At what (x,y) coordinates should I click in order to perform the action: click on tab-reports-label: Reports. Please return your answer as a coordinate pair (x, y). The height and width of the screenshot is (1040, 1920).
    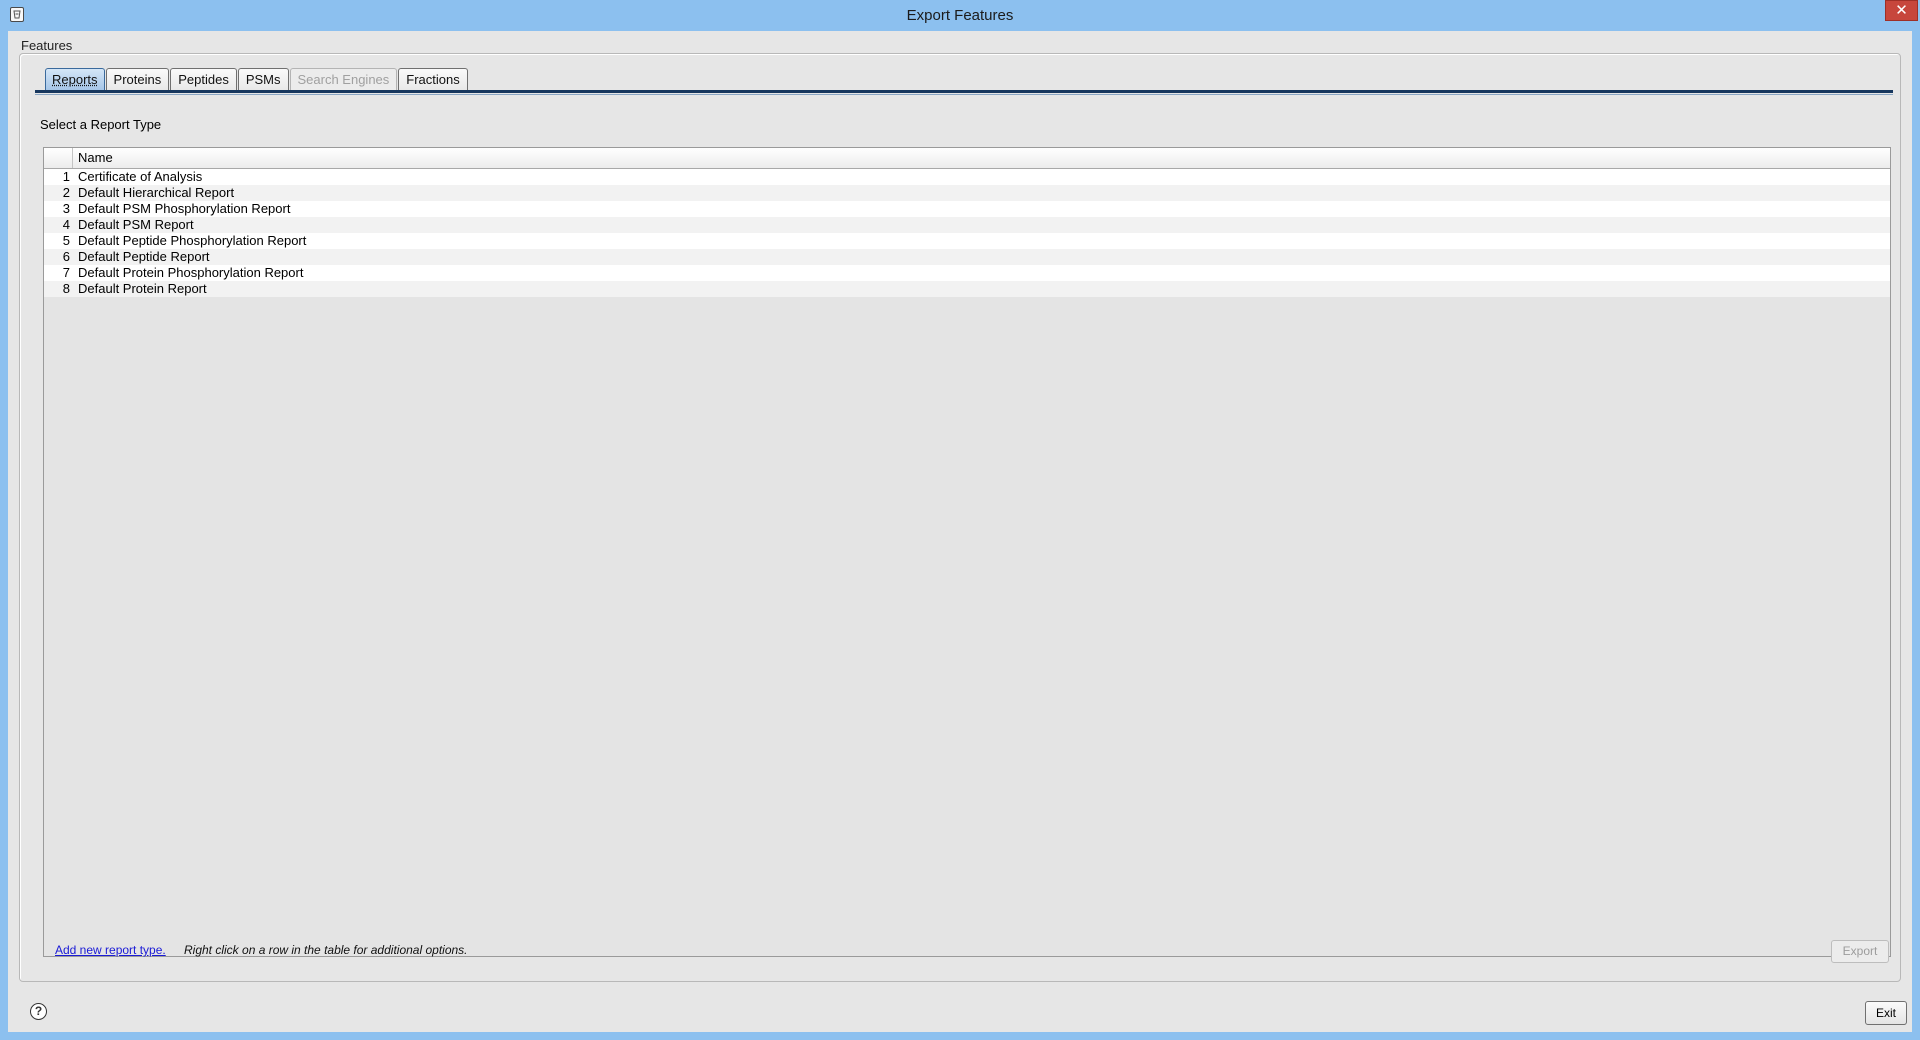
    Looking at the image, I should click on (75, 79).